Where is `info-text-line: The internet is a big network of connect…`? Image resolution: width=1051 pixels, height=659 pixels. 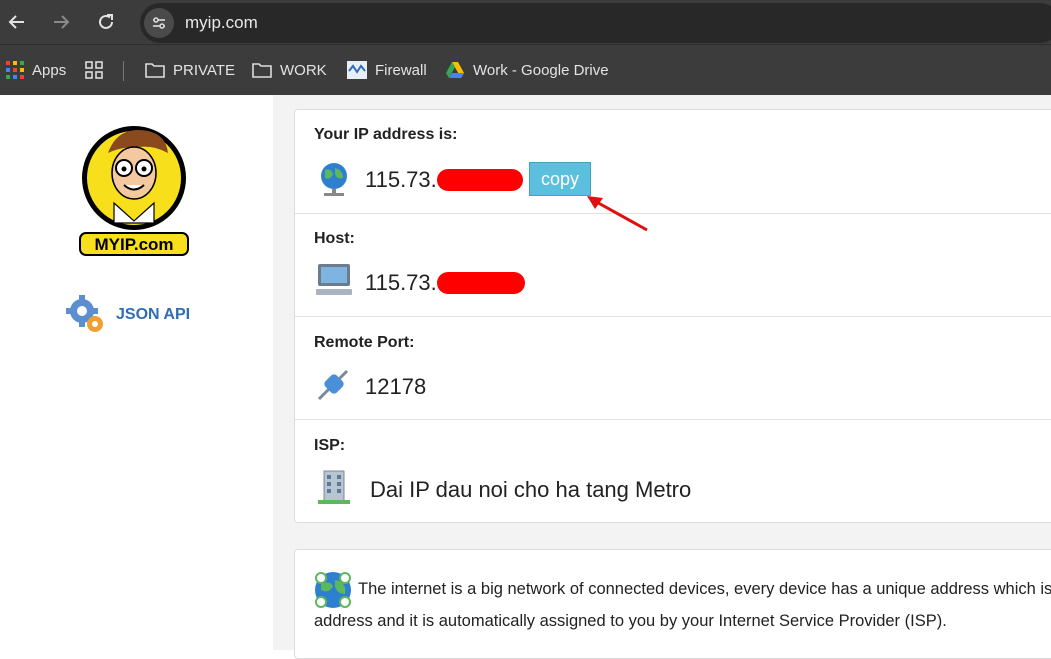 info-text-line: The internet is a big network of connect… is located at coordinates (704, 589).